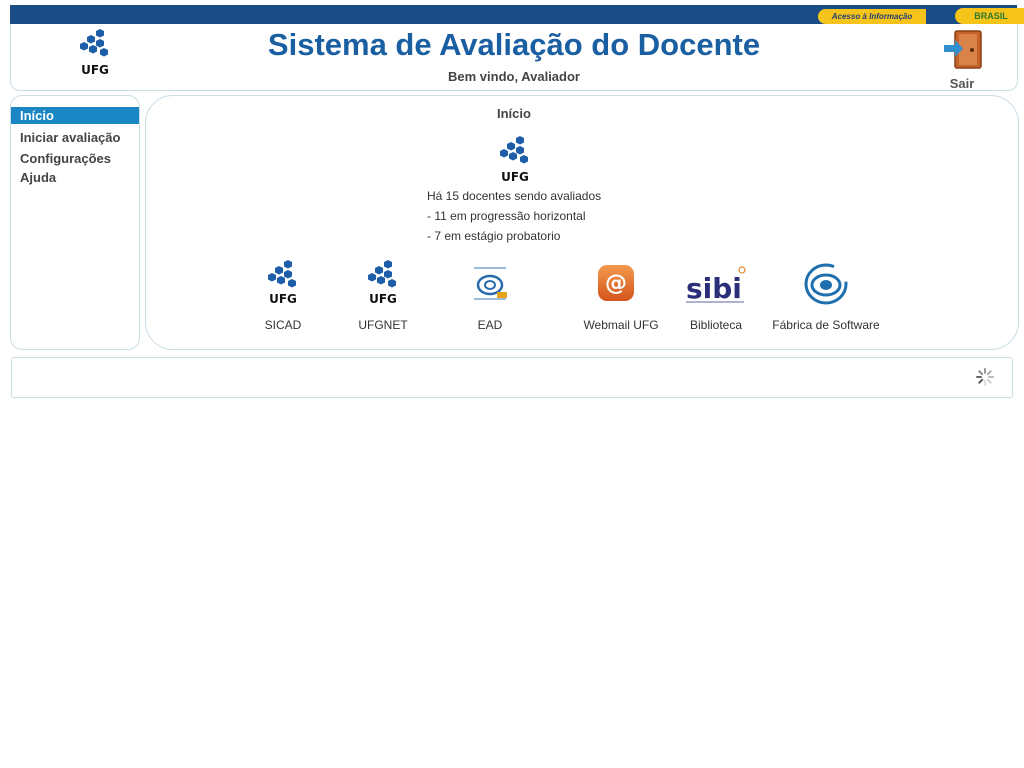 The height and width of the screenshot is (768, 1024). I want to click on biblioteca-link: sibi Biblioteca, so click(716, 297).